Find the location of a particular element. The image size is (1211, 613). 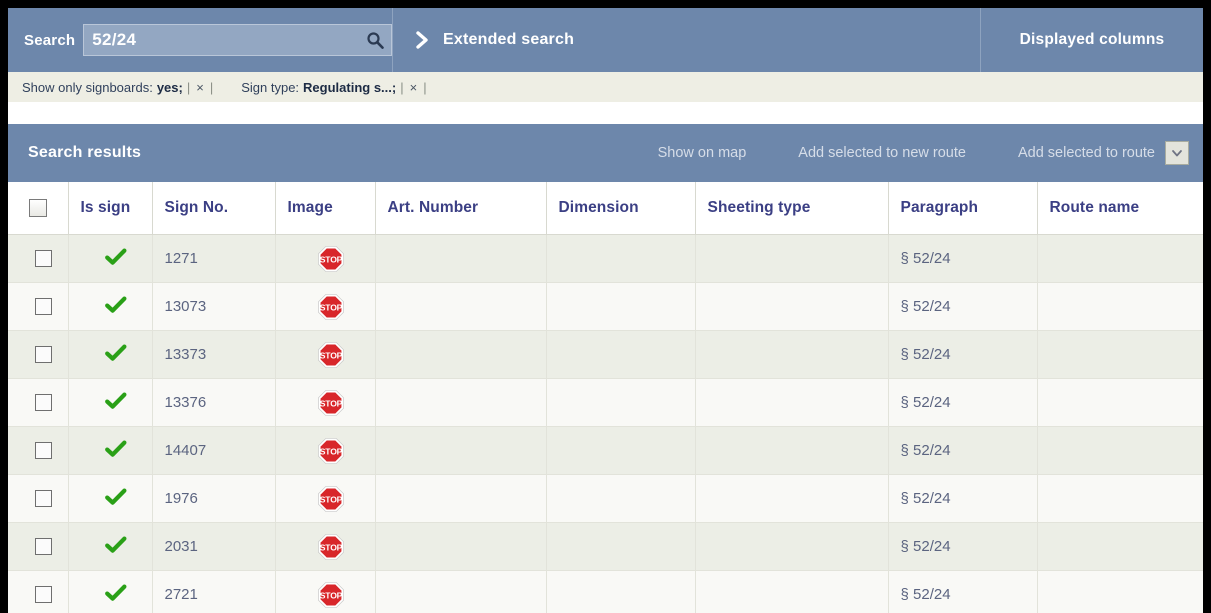

table-row: 1976 STOP § 52/24 is located at coordinates (605, 498).